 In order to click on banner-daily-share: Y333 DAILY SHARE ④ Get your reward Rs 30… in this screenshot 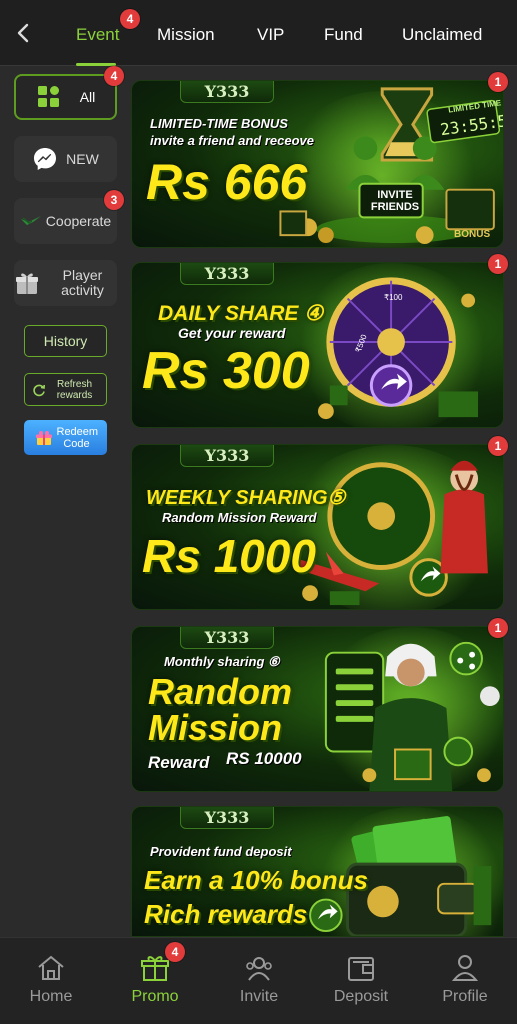, I will do `click(317, 345)`.